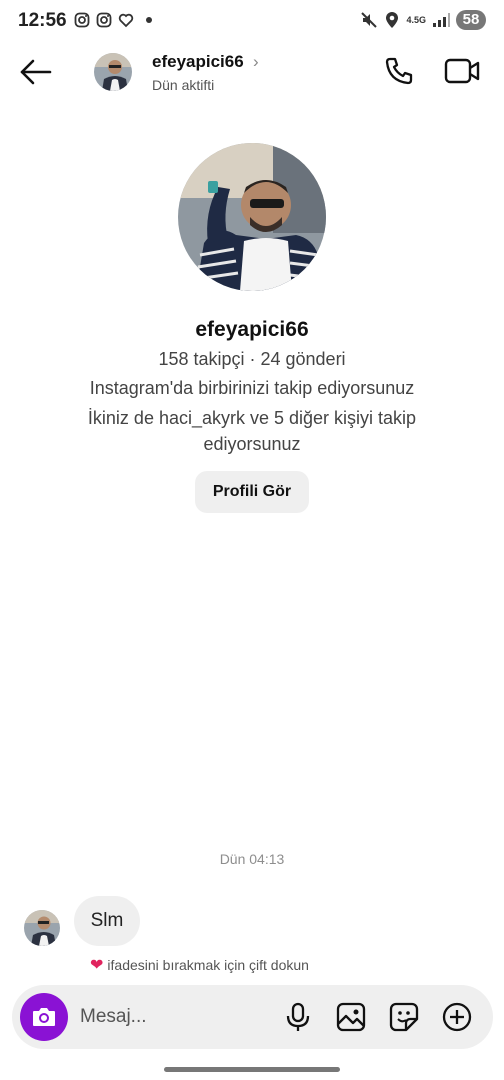 Image resolution: width=504 pixels, height=1080 pixels. Describe the element at coordinates (208, 965) in the screenshot. I see `reaction-hint-text: ifadesini bırakmak için çift dokun` at that location.